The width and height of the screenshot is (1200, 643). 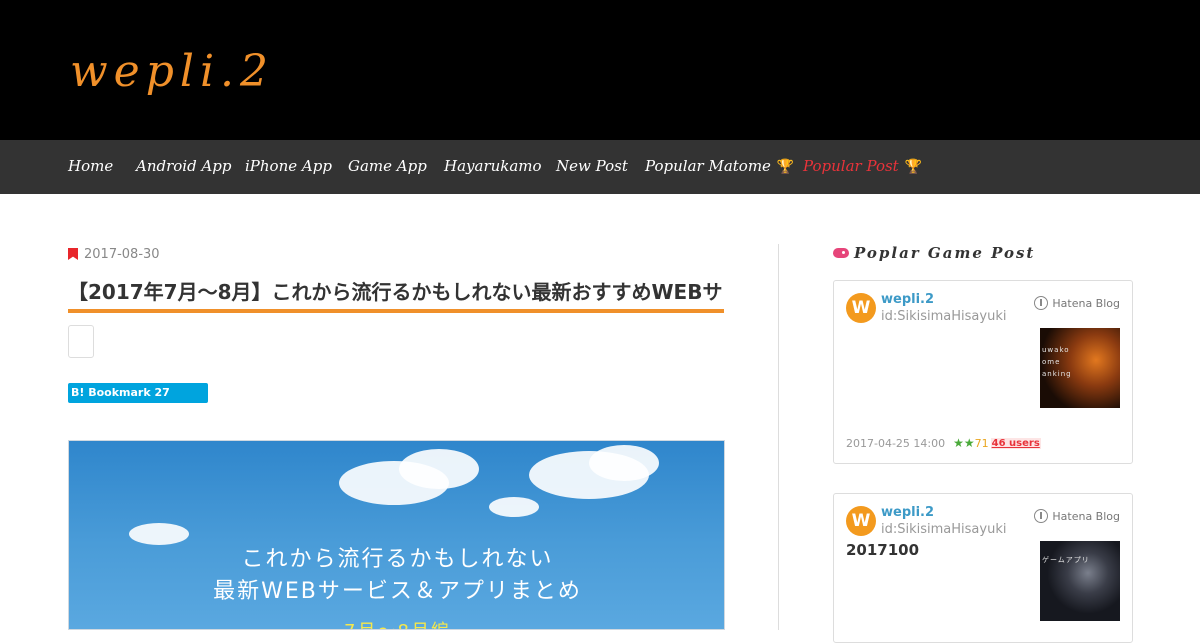 I want to click on gamepad-icon, so click(x=841, y=253).